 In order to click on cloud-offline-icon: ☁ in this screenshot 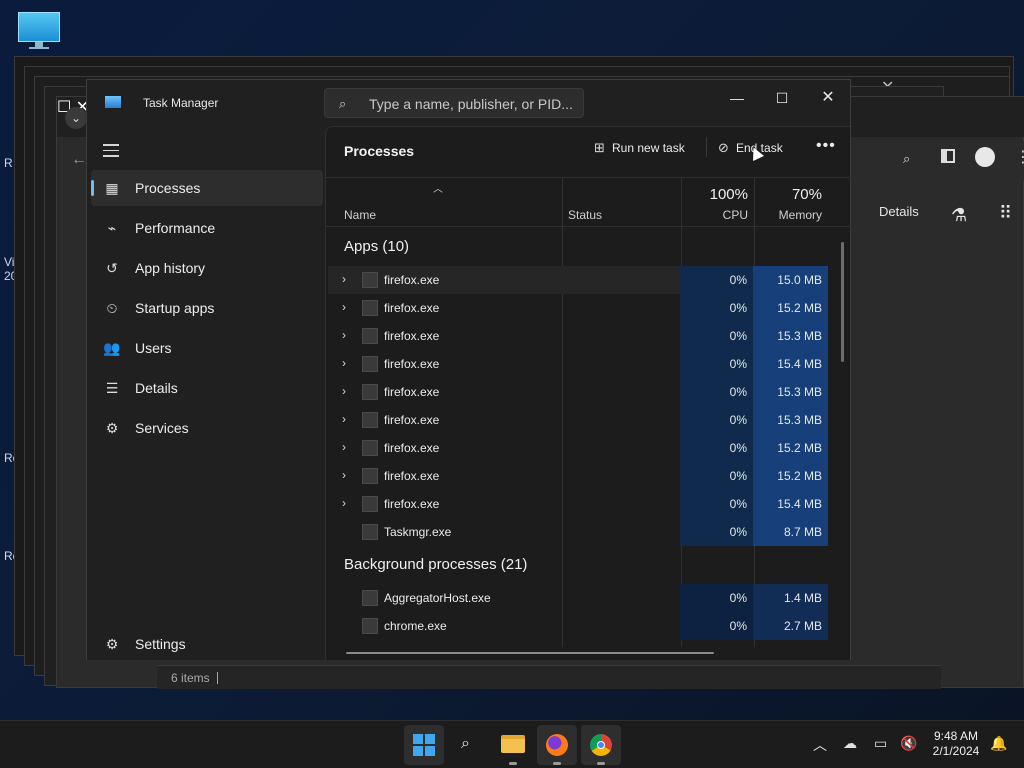, I will do `click(850, 743)`.